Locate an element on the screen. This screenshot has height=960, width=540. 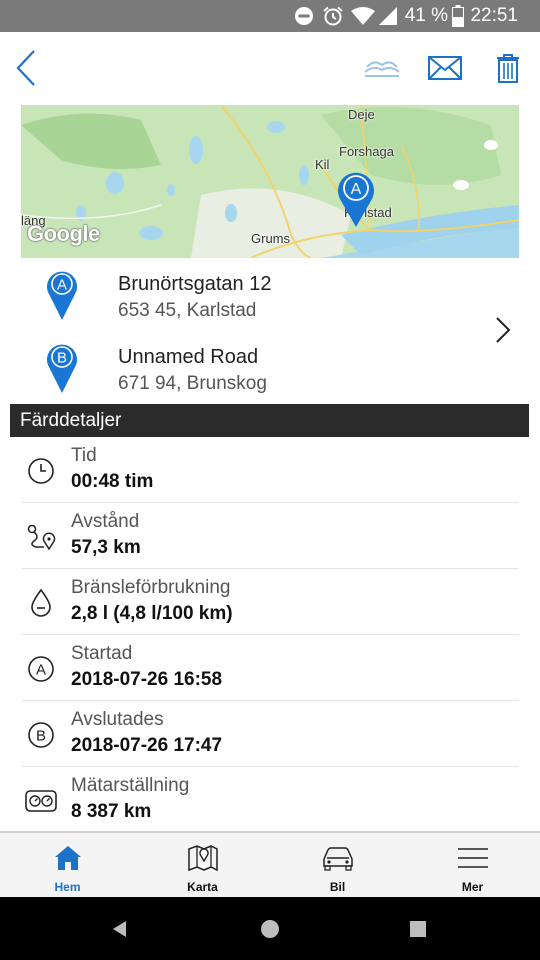
battery-icon is located at coordinates (458, 16).